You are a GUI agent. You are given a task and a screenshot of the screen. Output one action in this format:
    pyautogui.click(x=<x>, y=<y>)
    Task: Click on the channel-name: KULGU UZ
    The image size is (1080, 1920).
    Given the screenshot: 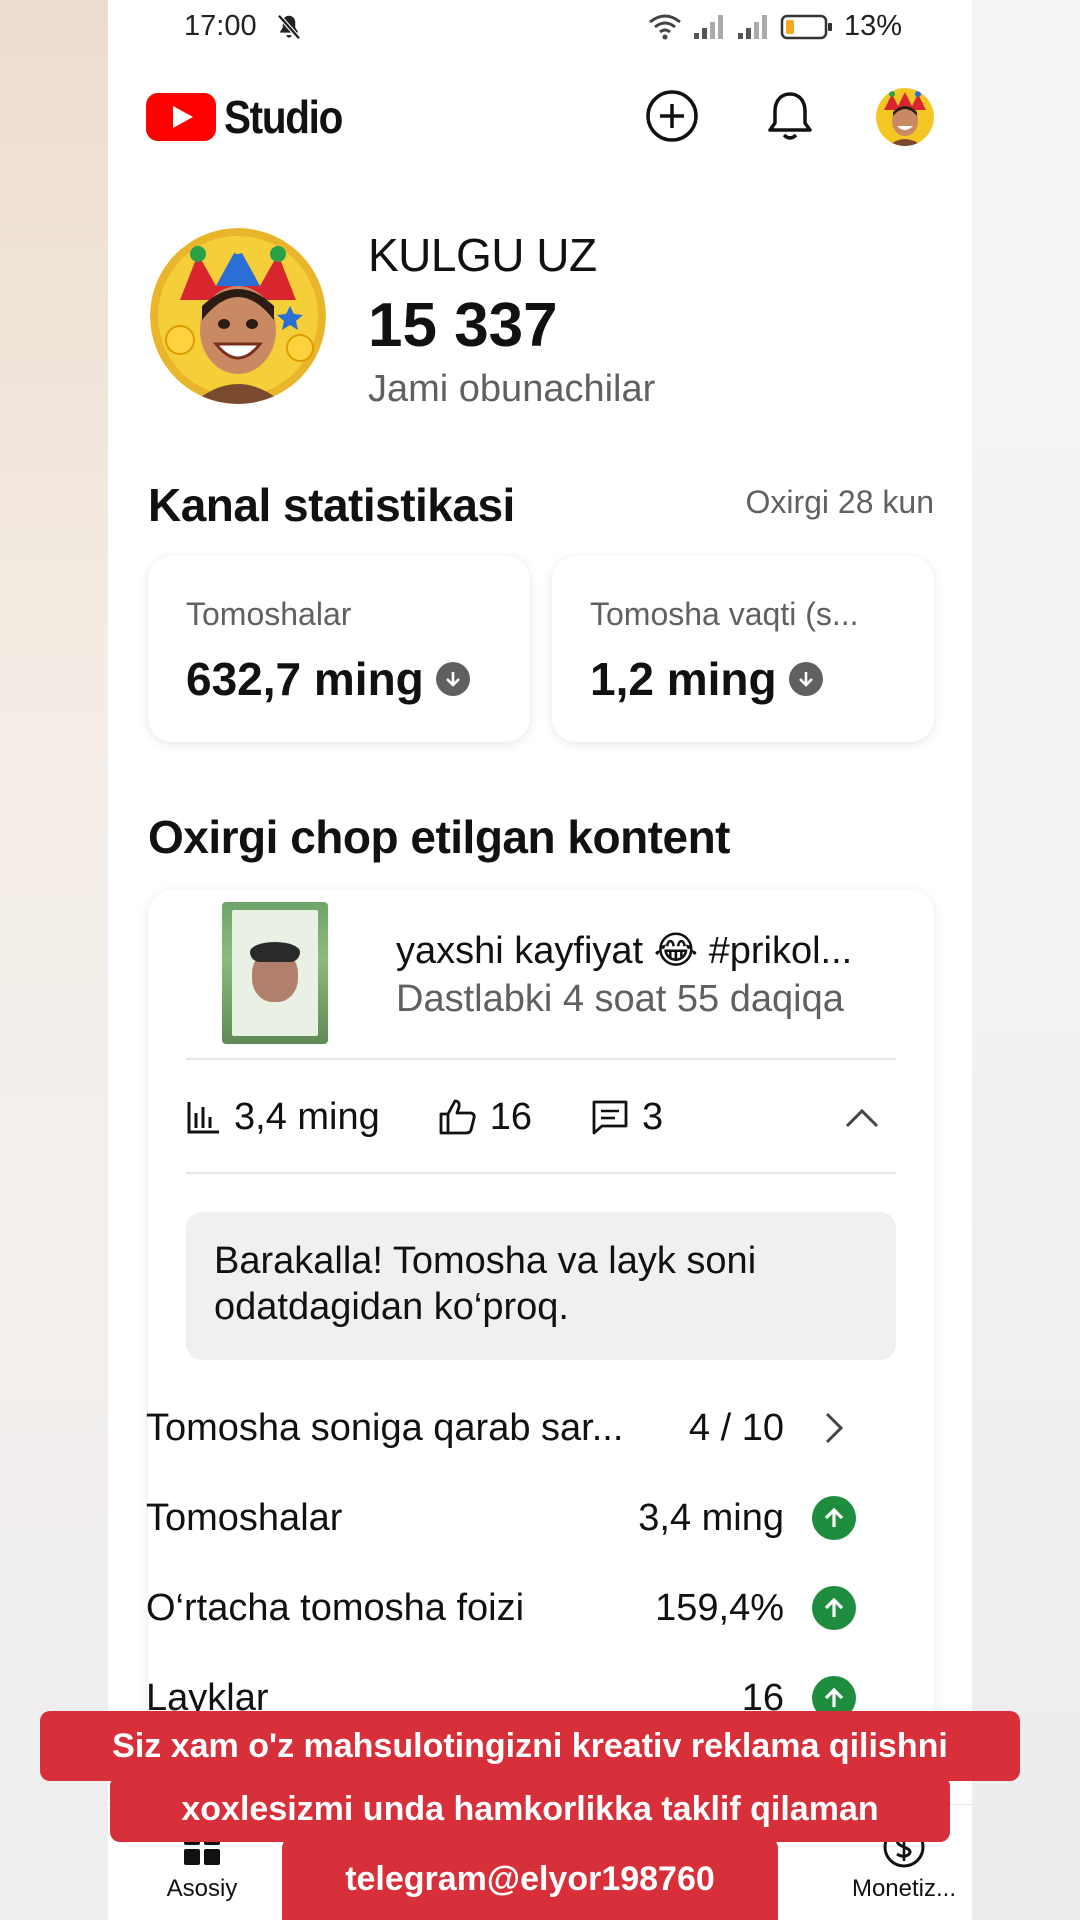 What is the action you would take?
    pyautogui.click(x=482, y=255)
    